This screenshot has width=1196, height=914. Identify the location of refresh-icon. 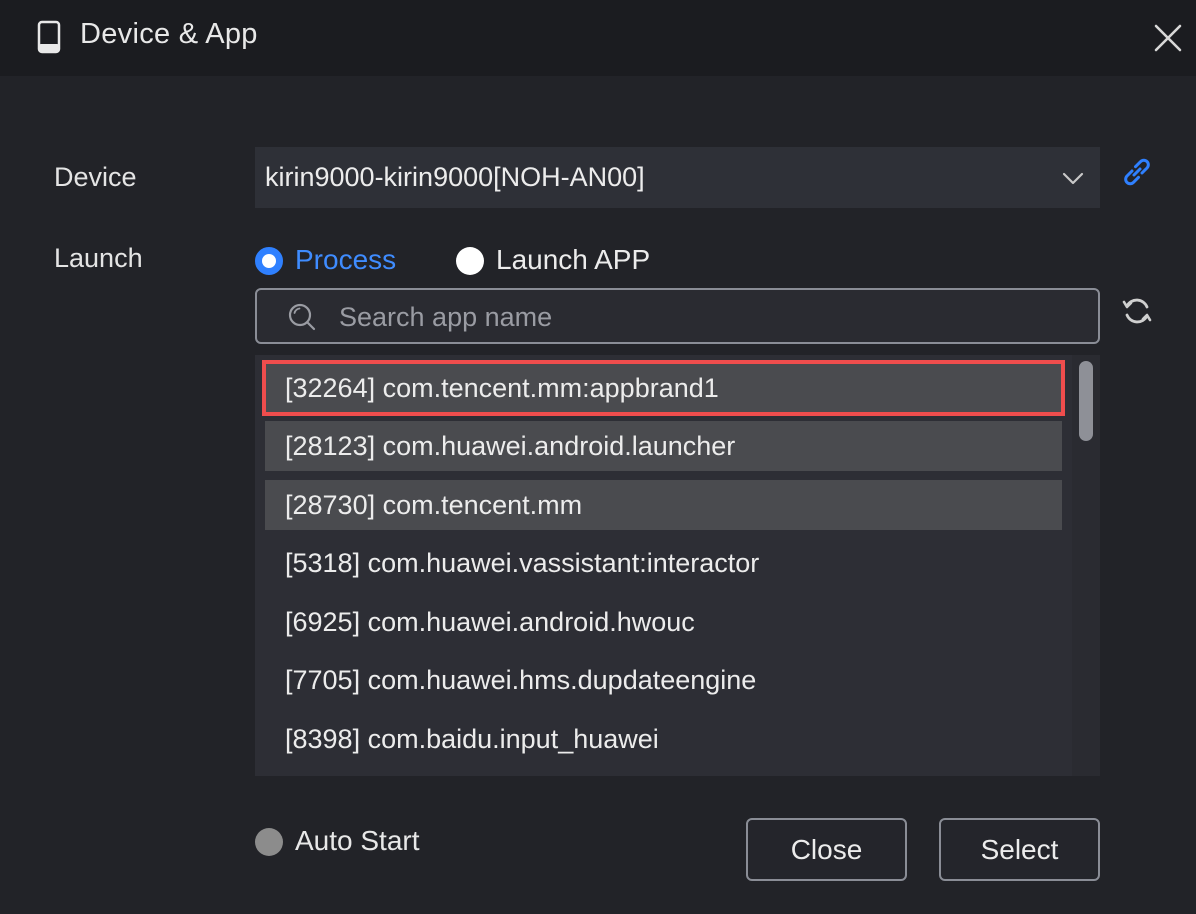
(1137, 311).